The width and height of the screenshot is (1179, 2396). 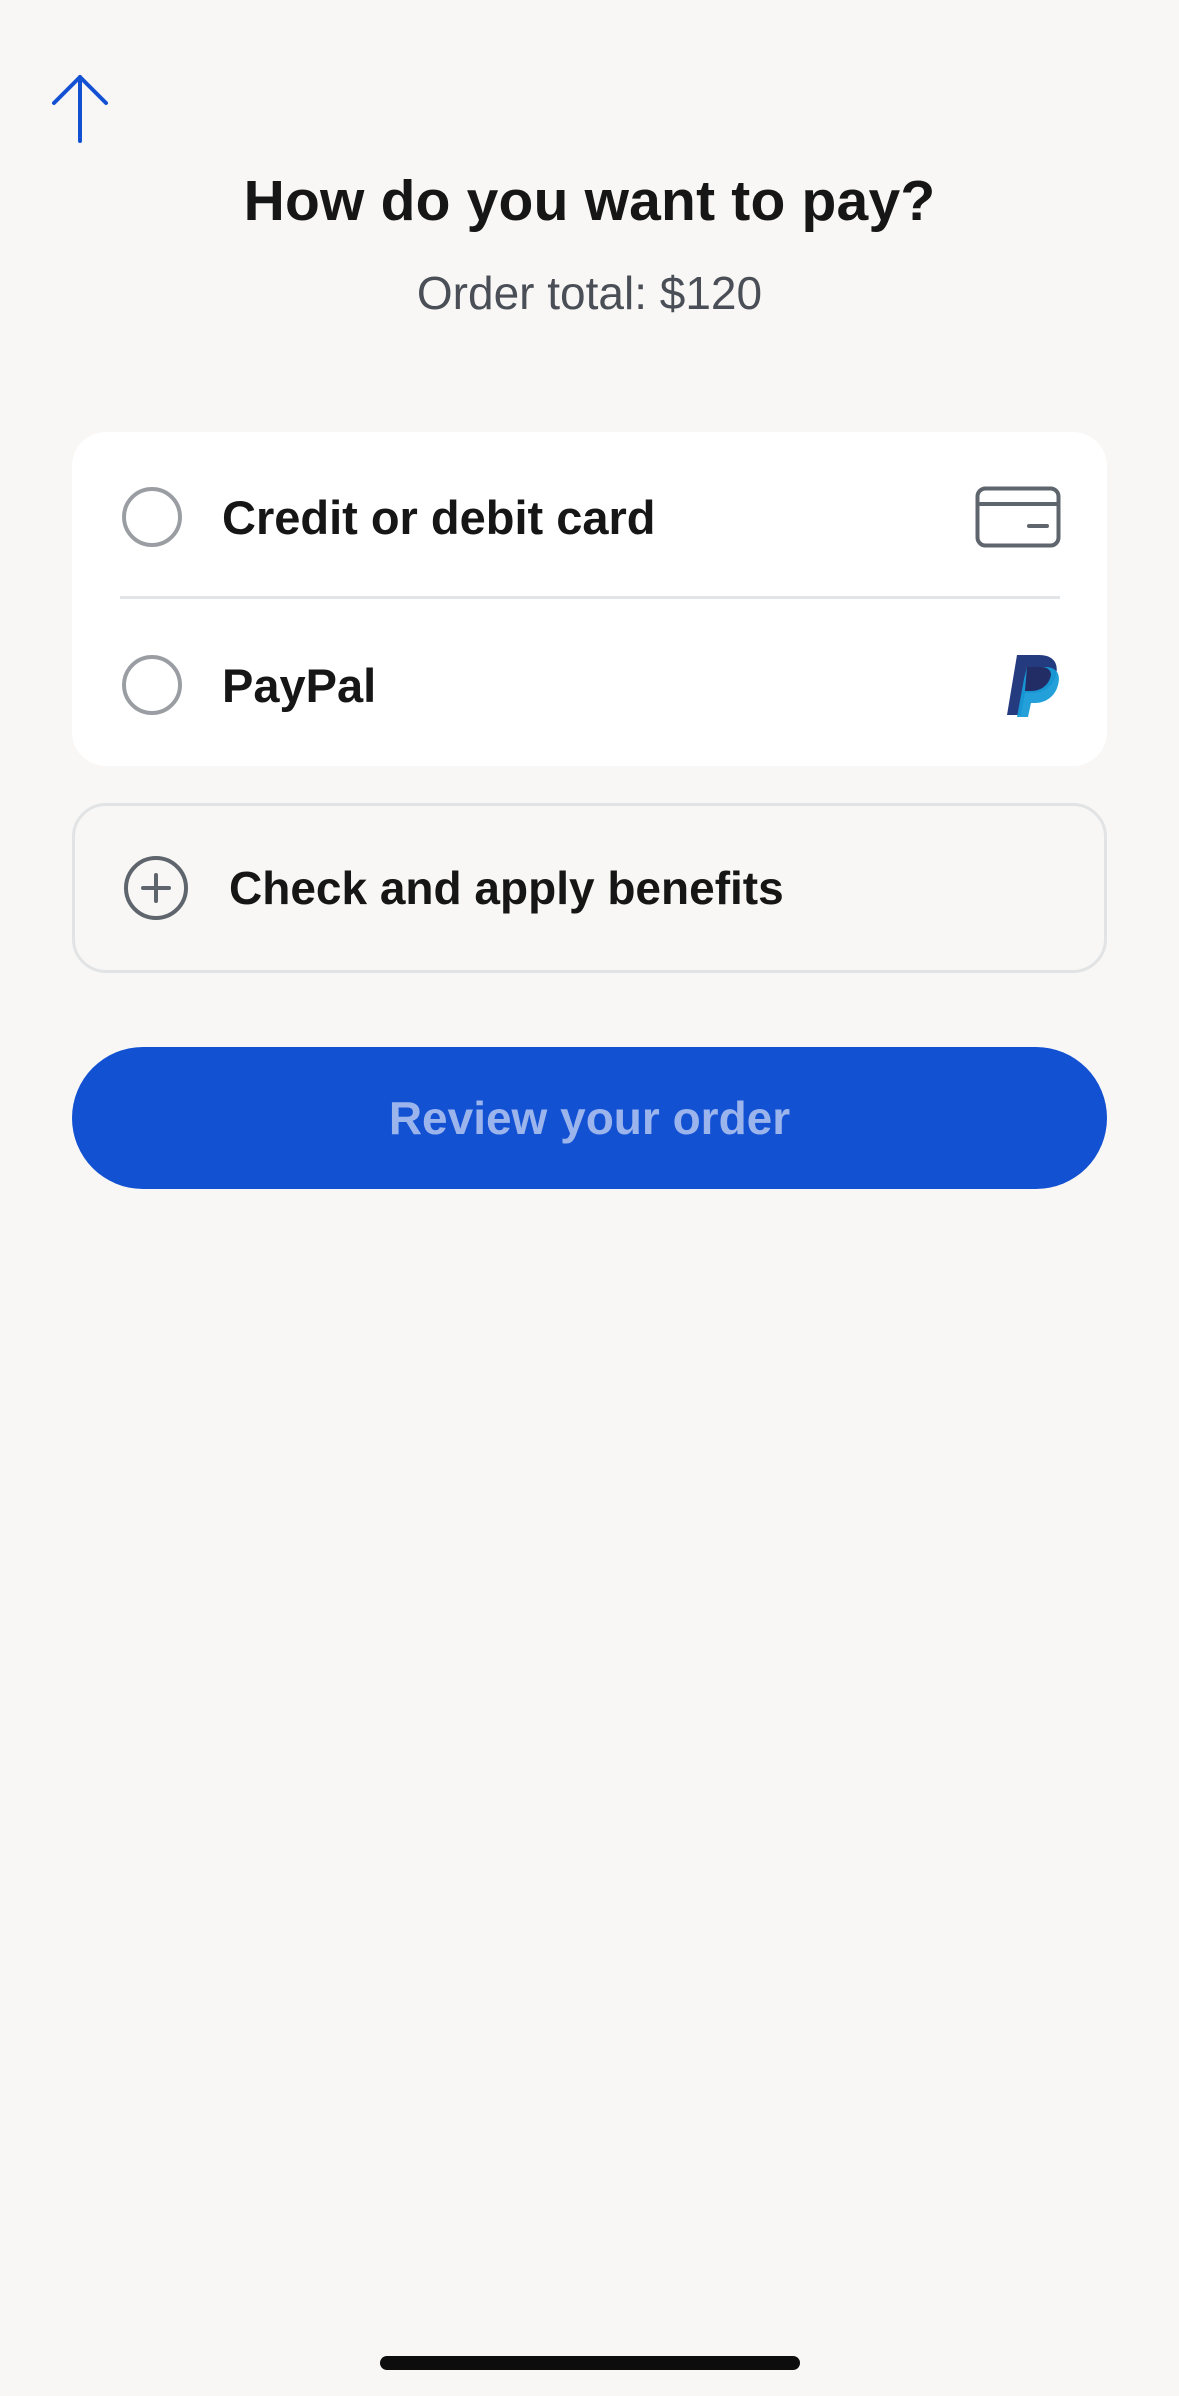 I want to click on payment-option-paypal: PayPal, so click(x=589, y=685).